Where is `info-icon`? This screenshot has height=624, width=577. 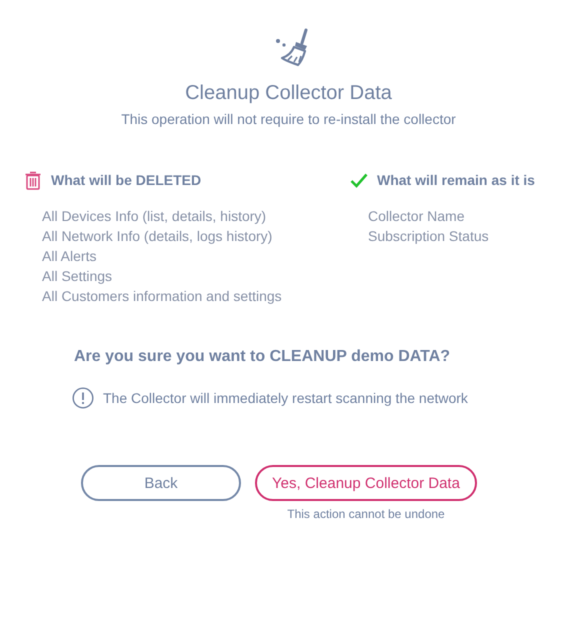
info-icon is located at coordinates (83, 398).